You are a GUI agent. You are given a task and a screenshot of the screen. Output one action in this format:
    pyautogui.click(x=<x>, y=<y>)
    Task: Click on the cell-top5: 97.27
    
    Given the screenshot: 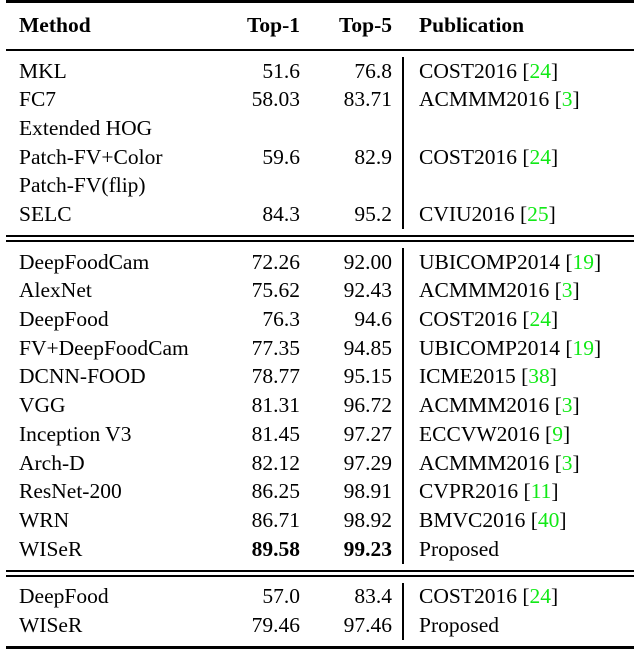 What is the action you would take?
    pyautogui.click(x=367, y=433)
    